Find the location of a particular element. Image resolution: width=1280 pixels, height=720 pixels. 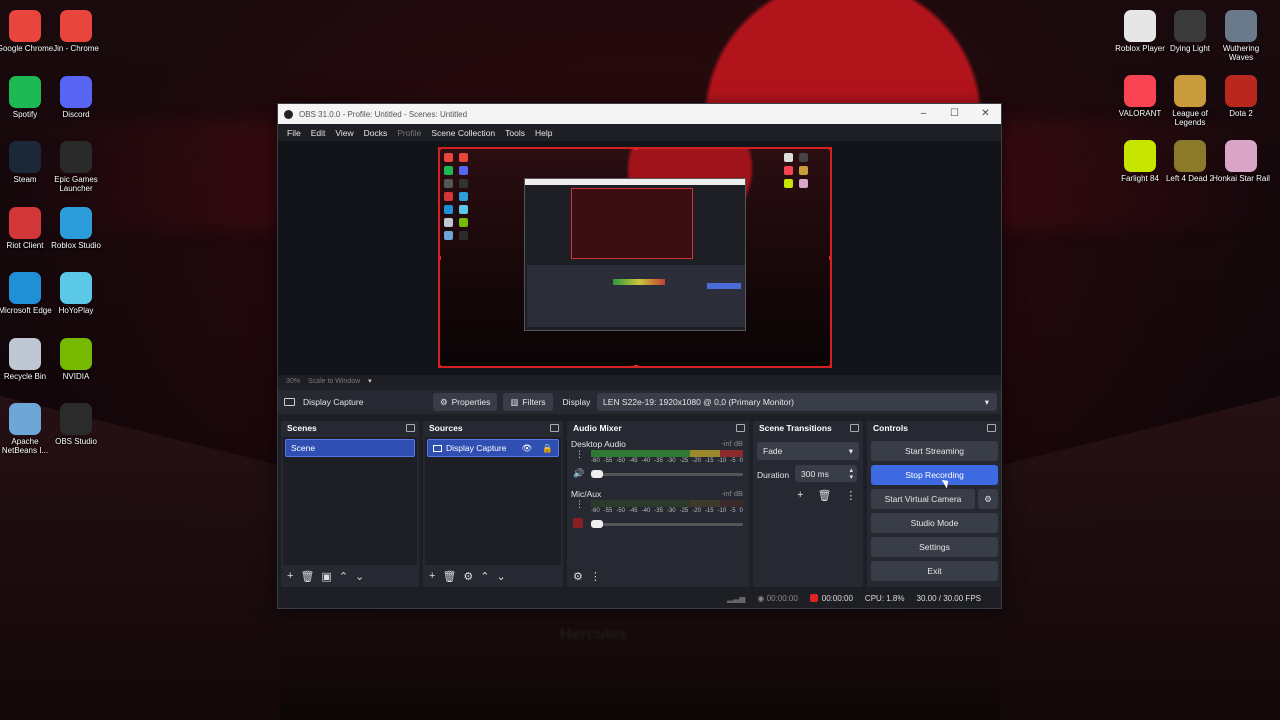

scene-filter-icon: ▣ is located at coordinates (326, 576).